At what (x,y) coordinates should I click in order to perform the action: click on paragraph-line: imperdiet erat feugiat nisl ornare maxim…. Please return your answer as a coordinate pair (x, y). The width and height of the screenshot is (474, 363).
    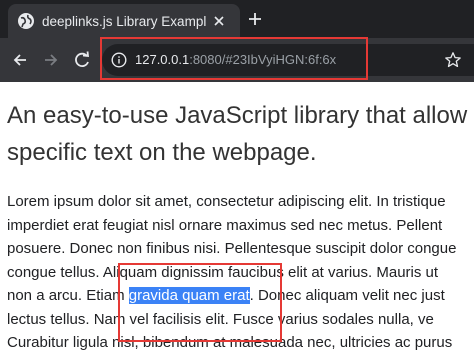
    Looking at the image, I should click on (225, 225).